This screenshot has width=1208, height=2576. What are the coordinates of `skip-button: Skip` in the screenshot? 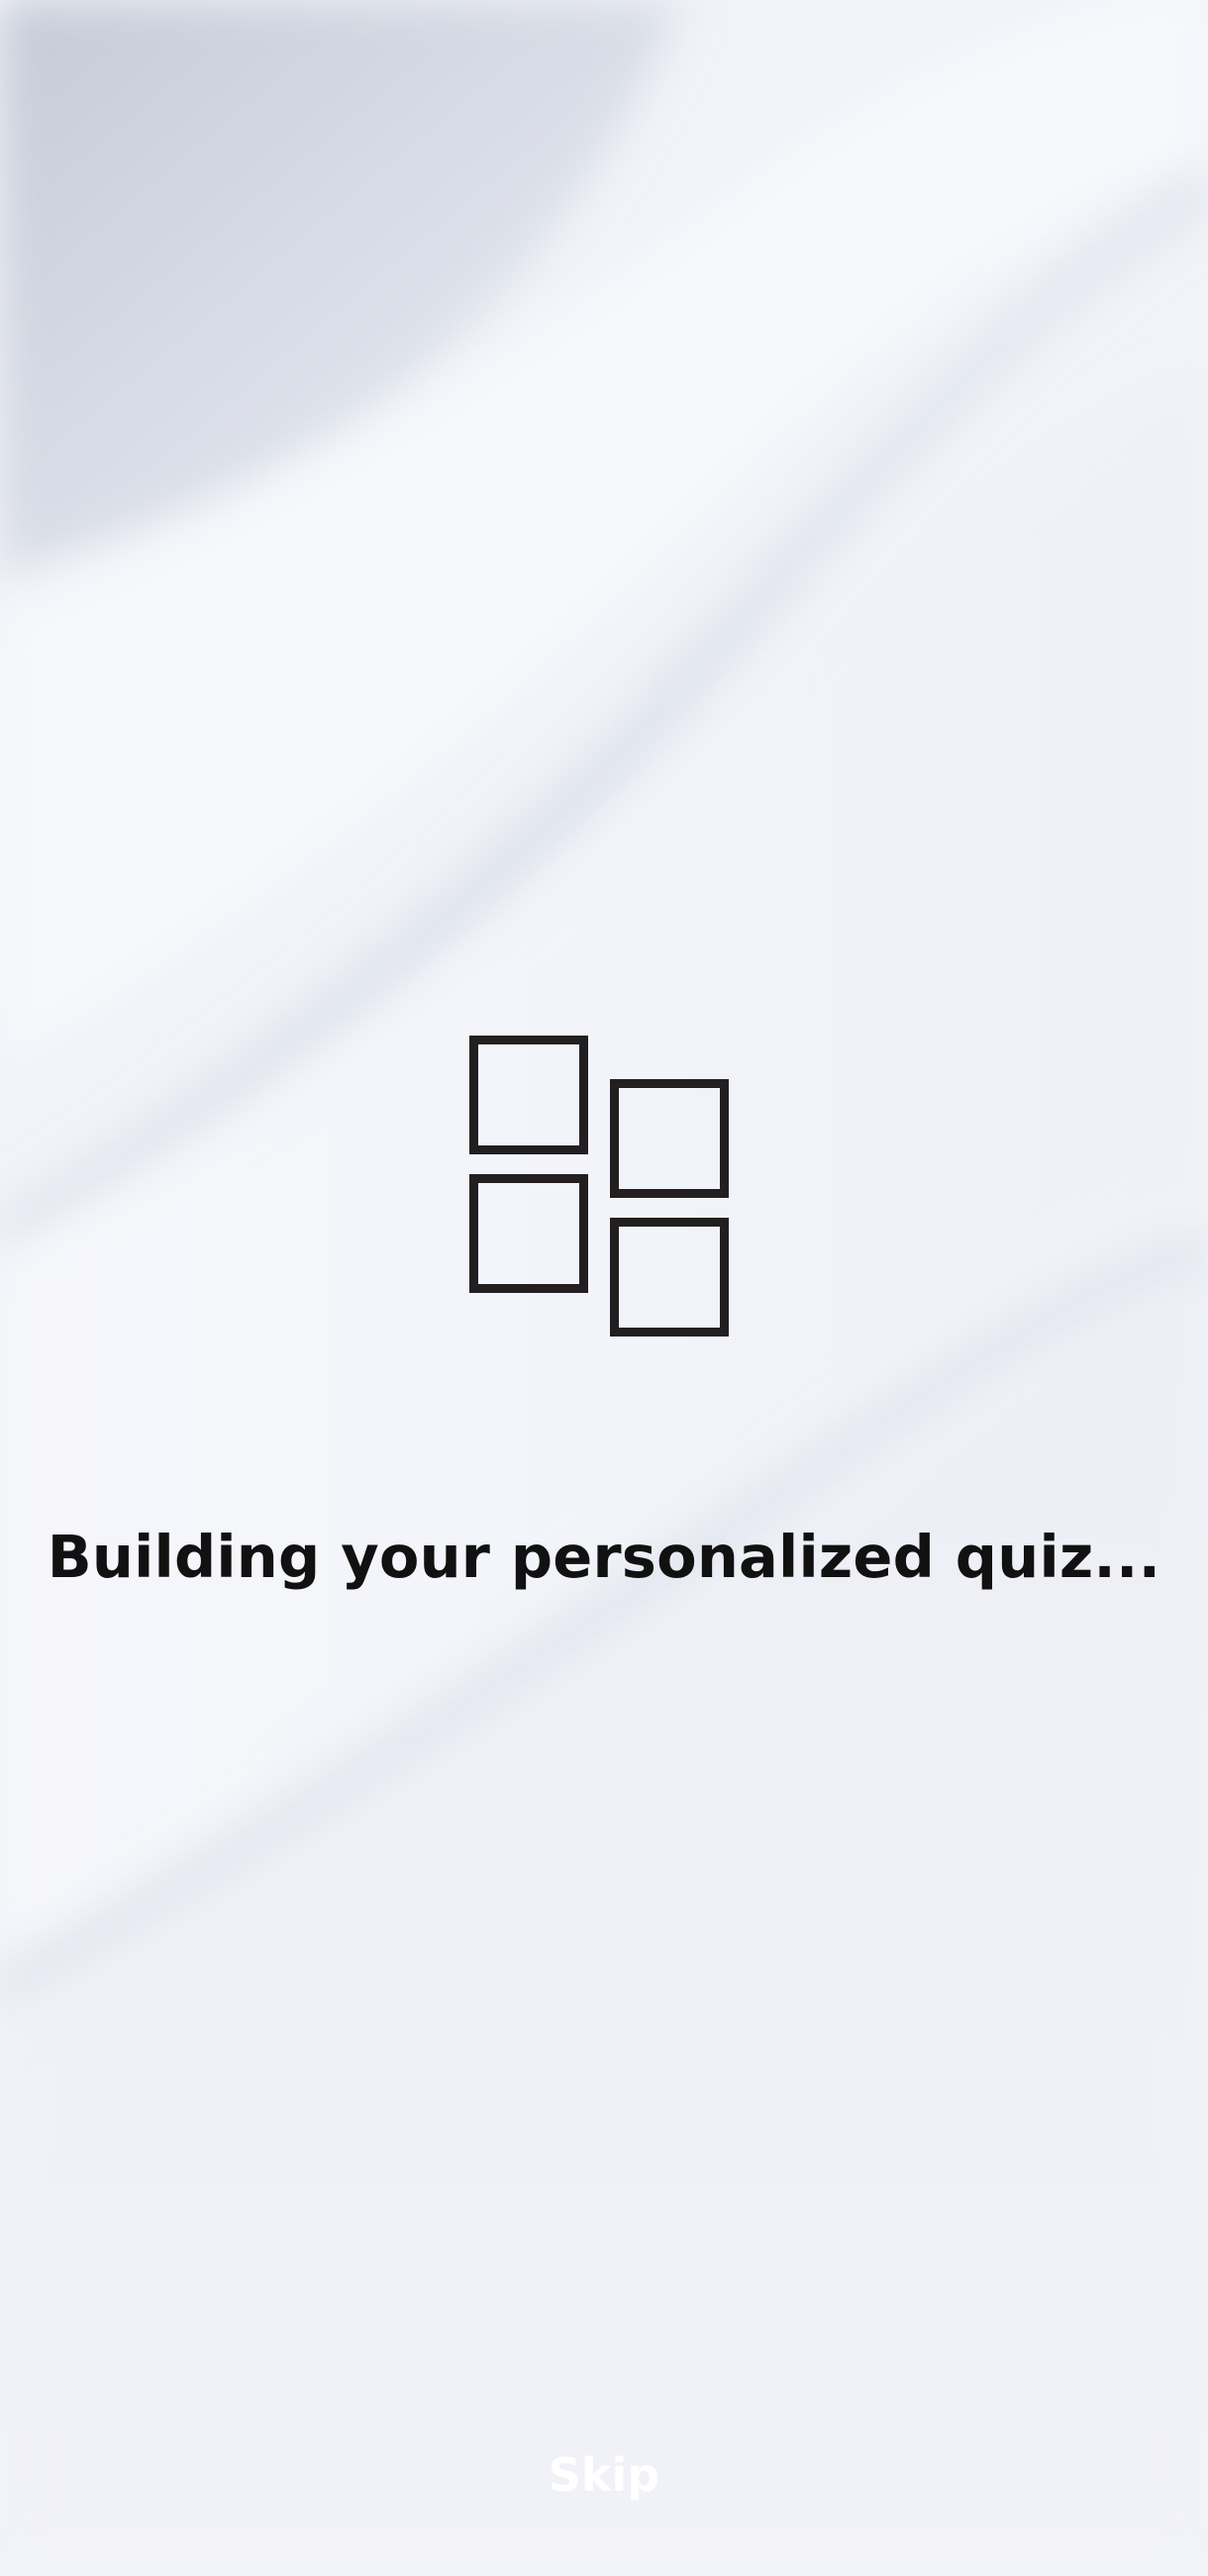 It's located at (604, 2475).